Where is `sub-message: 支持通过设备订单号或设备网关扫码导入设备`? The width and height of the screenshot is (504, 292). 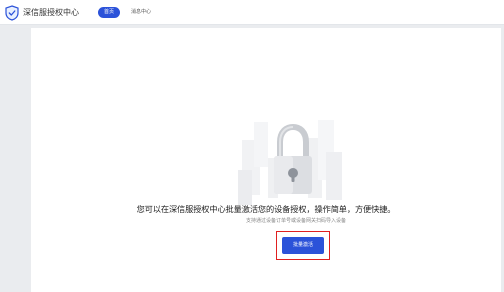 sub-message: 支持通过设备订单号或设备网关扫码导入设备 is located at coordinates (295, 221).